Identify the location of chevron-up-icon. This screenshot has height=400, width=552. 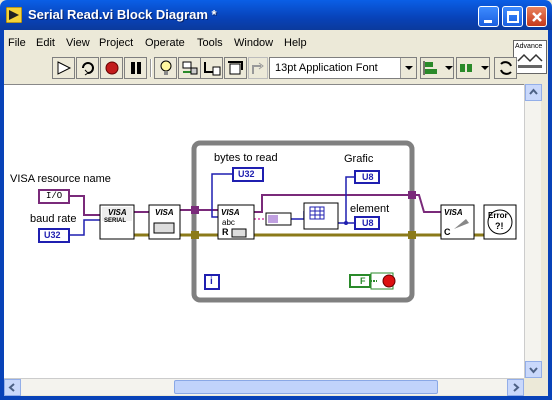
(533, 91).